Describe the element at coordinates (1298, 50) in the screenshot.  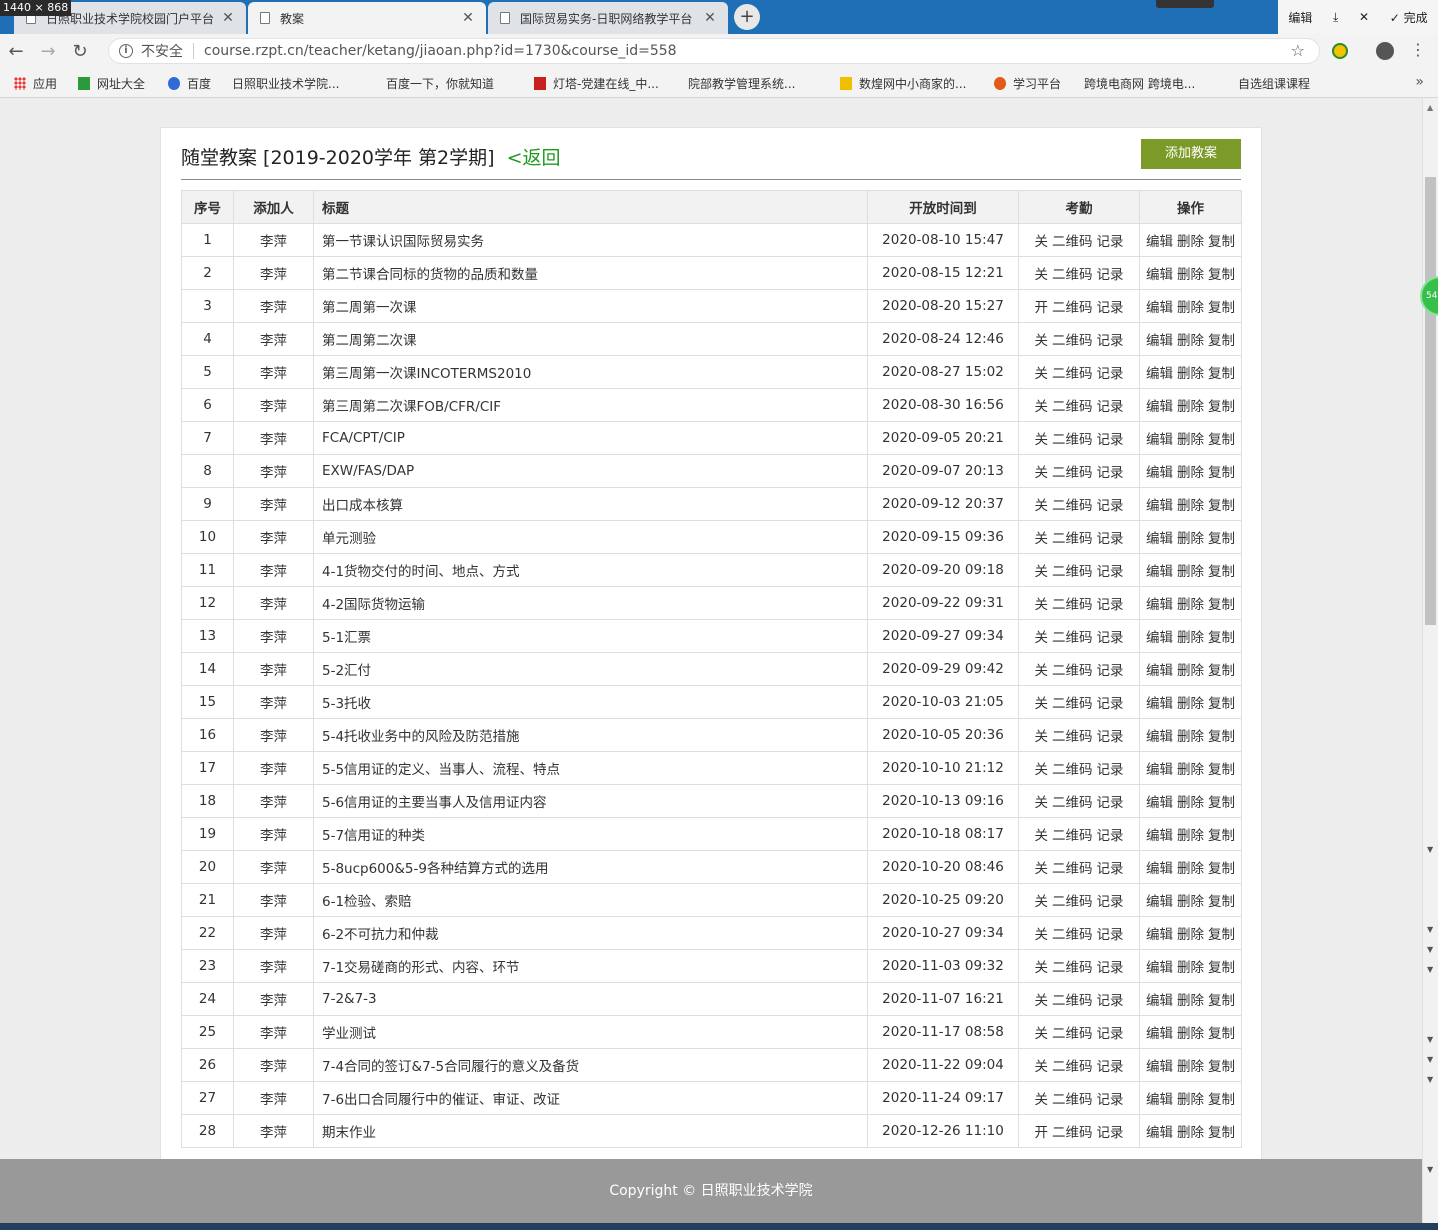
I see `star-icon: ☆` at that location.